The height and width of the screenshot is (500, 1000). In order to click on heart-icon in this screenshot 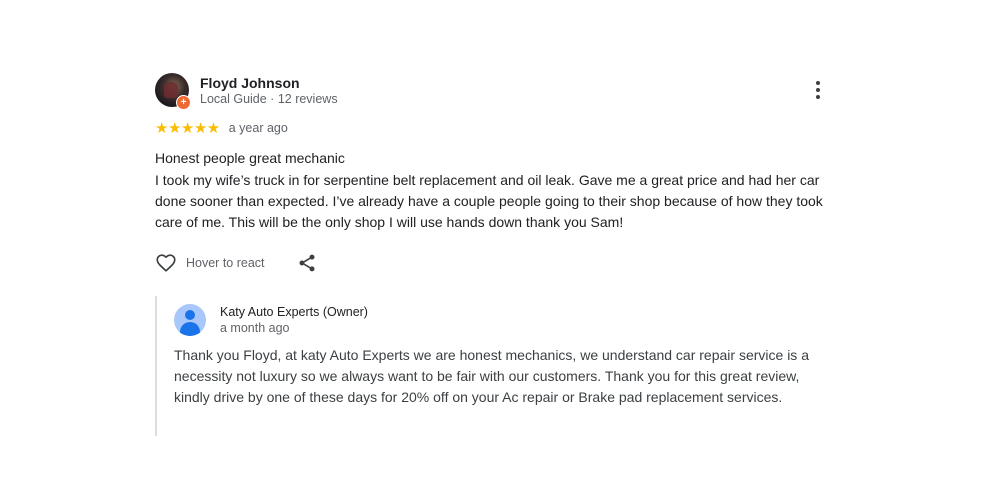, I will do `click(166, 263)`.